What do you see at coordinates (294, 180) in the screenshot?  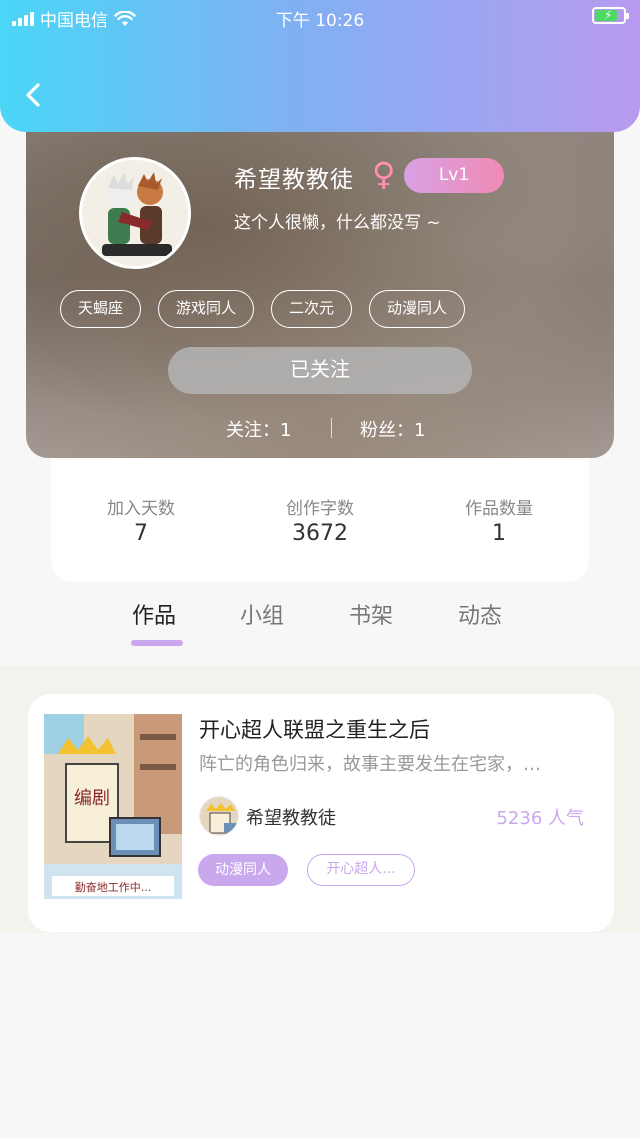 I see `user-nickname: 希望教教徒` at bounding box center [294, 180].